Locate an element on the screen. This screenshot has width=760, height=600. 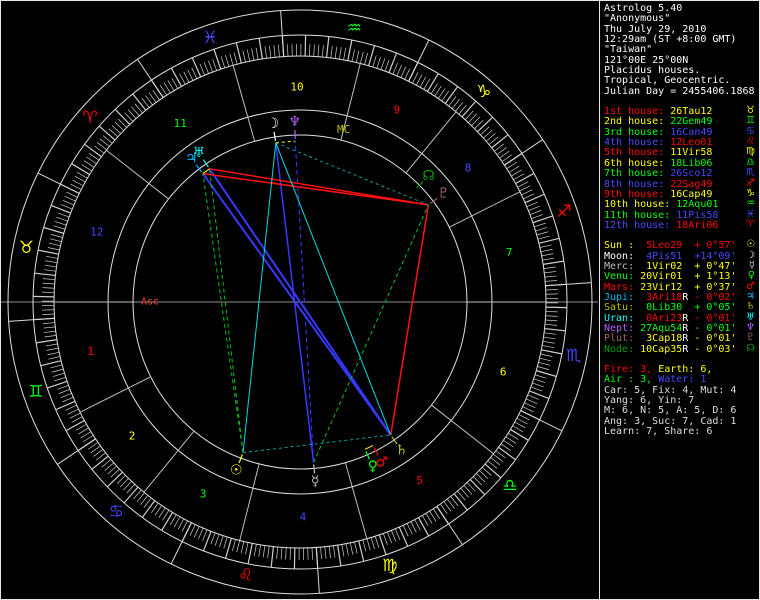
house-label: 10th house: is located at coordinates (640, 205).